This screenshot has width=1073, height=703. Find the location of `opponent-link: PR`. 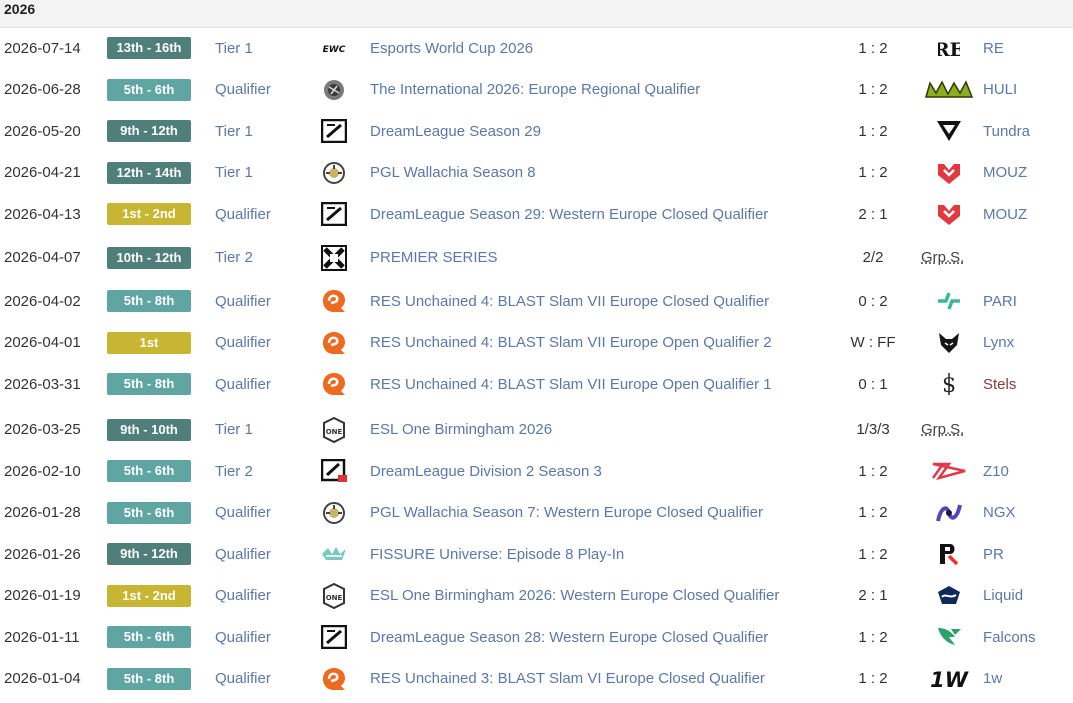

opponent-link: PR is located at coordinates (1028, 554).